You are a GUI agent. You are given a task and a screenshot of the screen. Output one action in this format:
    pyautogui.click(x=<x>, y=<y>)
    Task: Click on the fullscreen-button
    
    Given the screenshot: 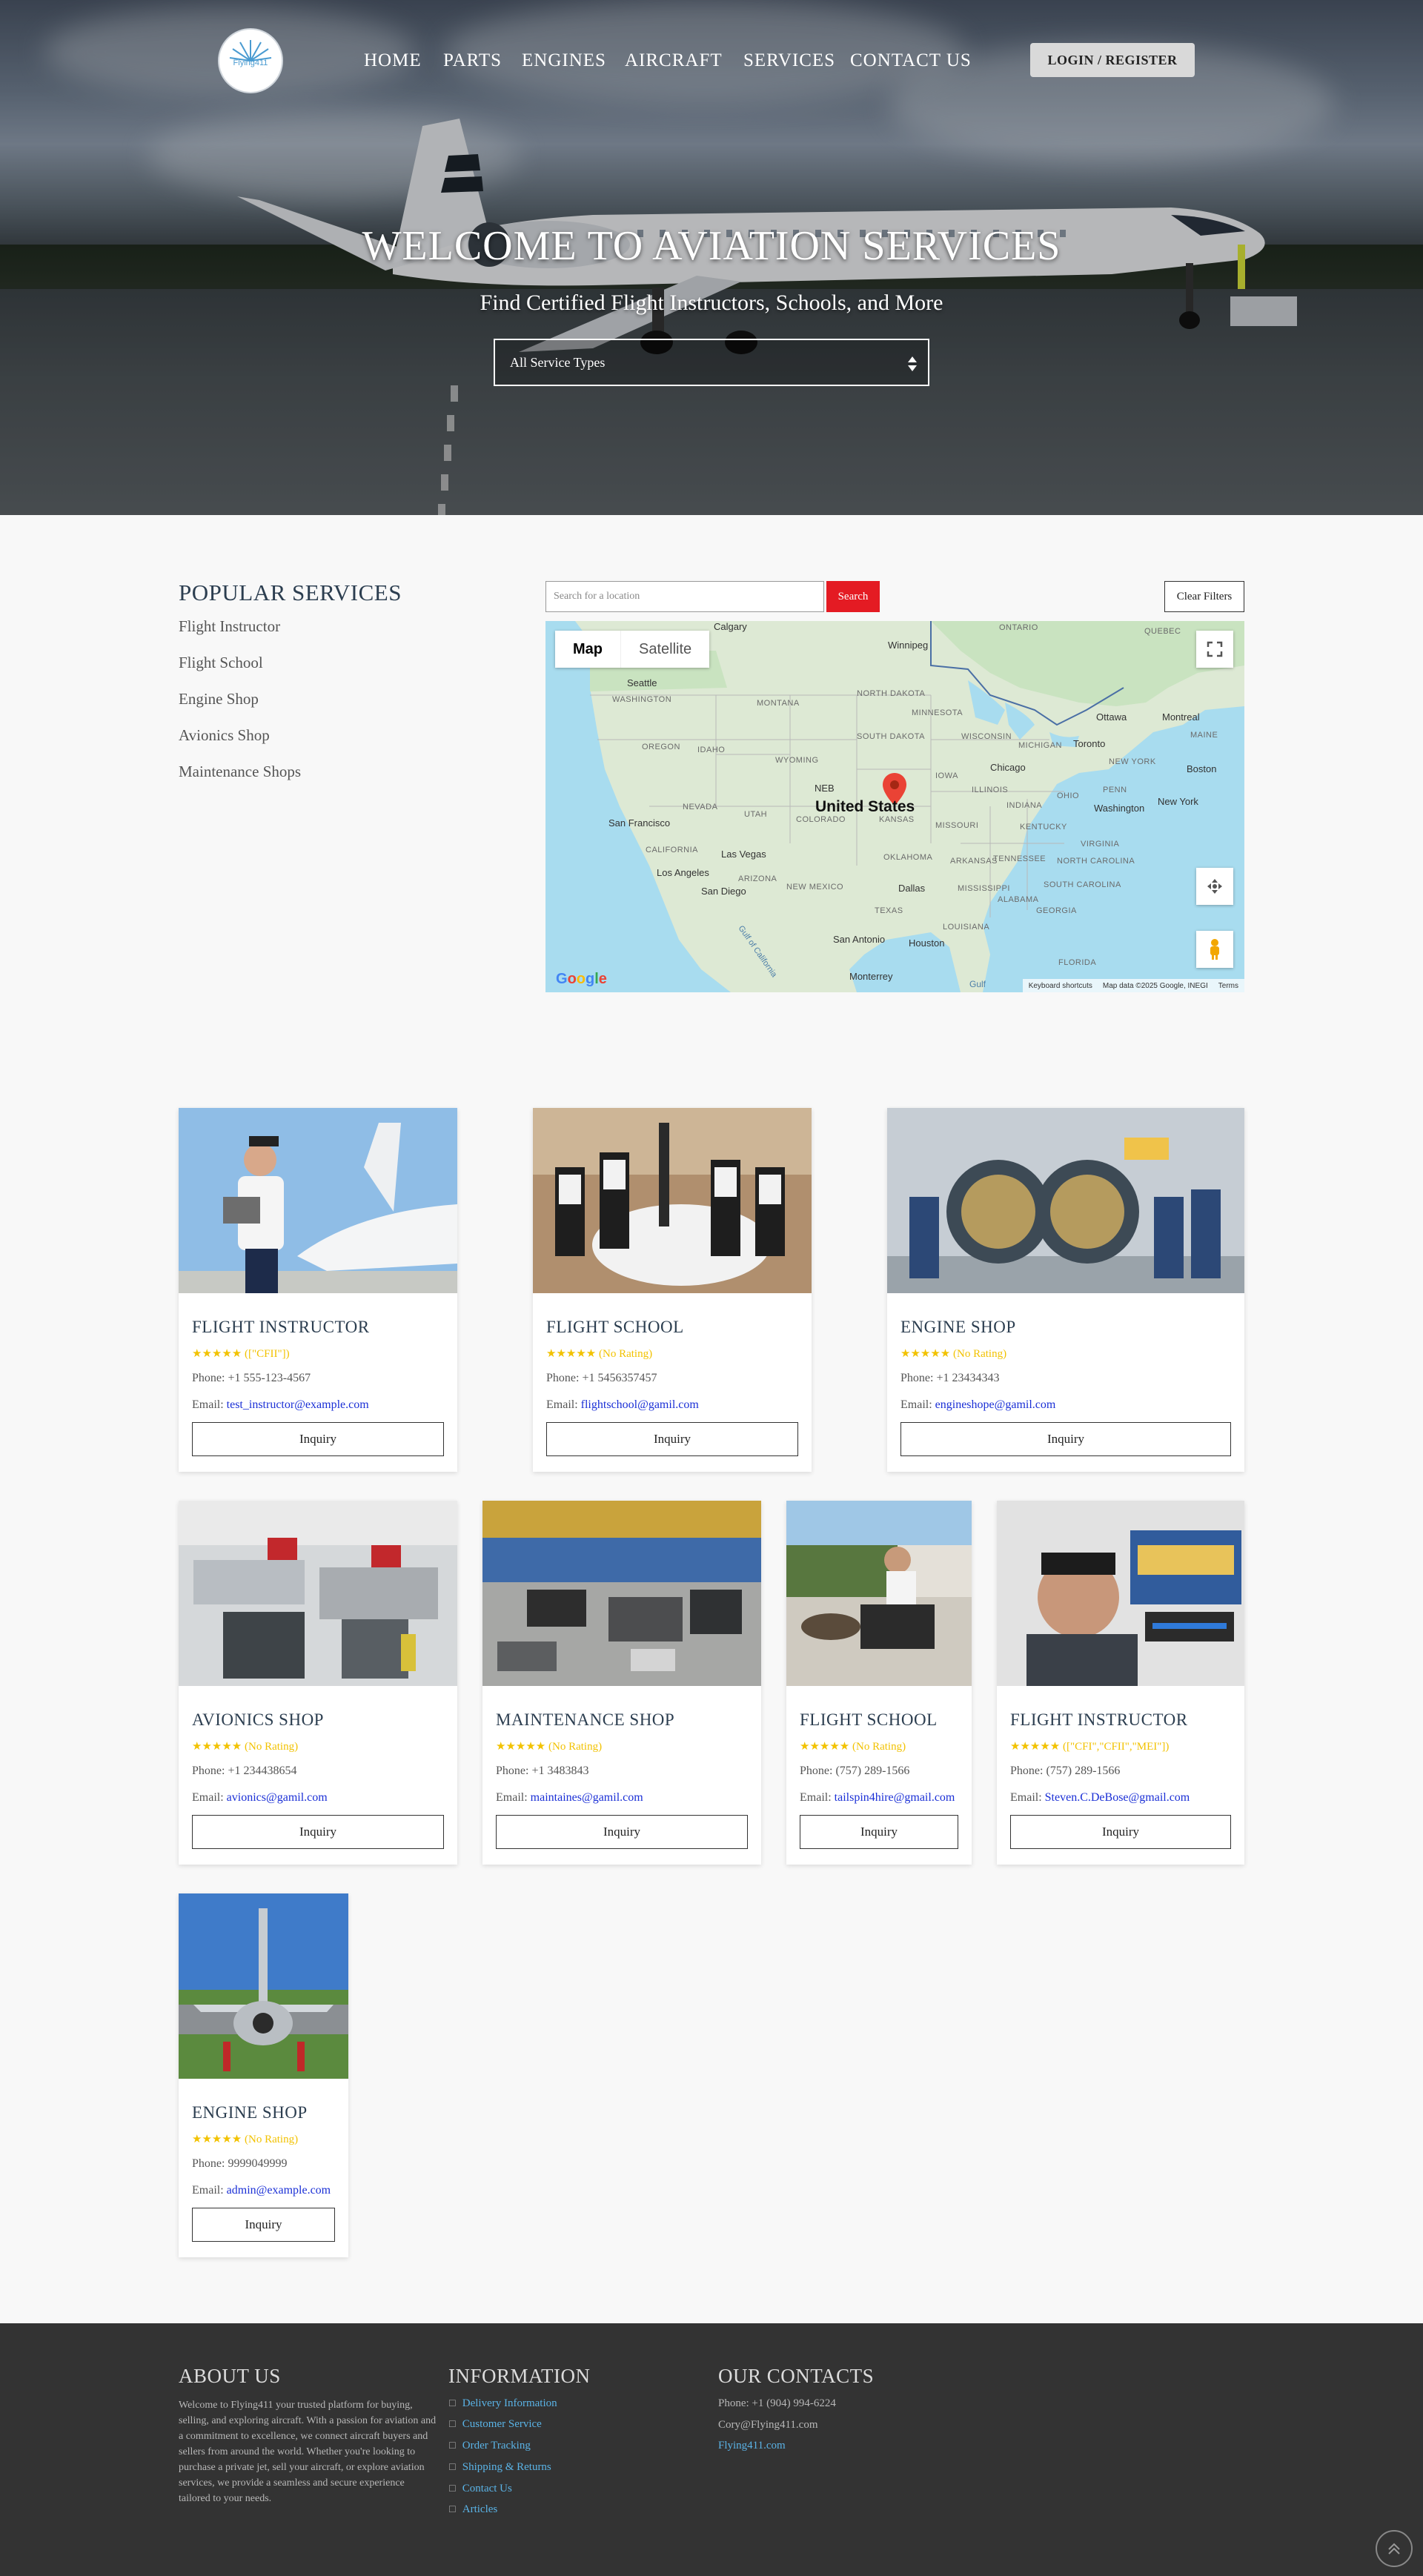 What is the action you would take?
    pyautogui.click(x=1214, y=649)
    